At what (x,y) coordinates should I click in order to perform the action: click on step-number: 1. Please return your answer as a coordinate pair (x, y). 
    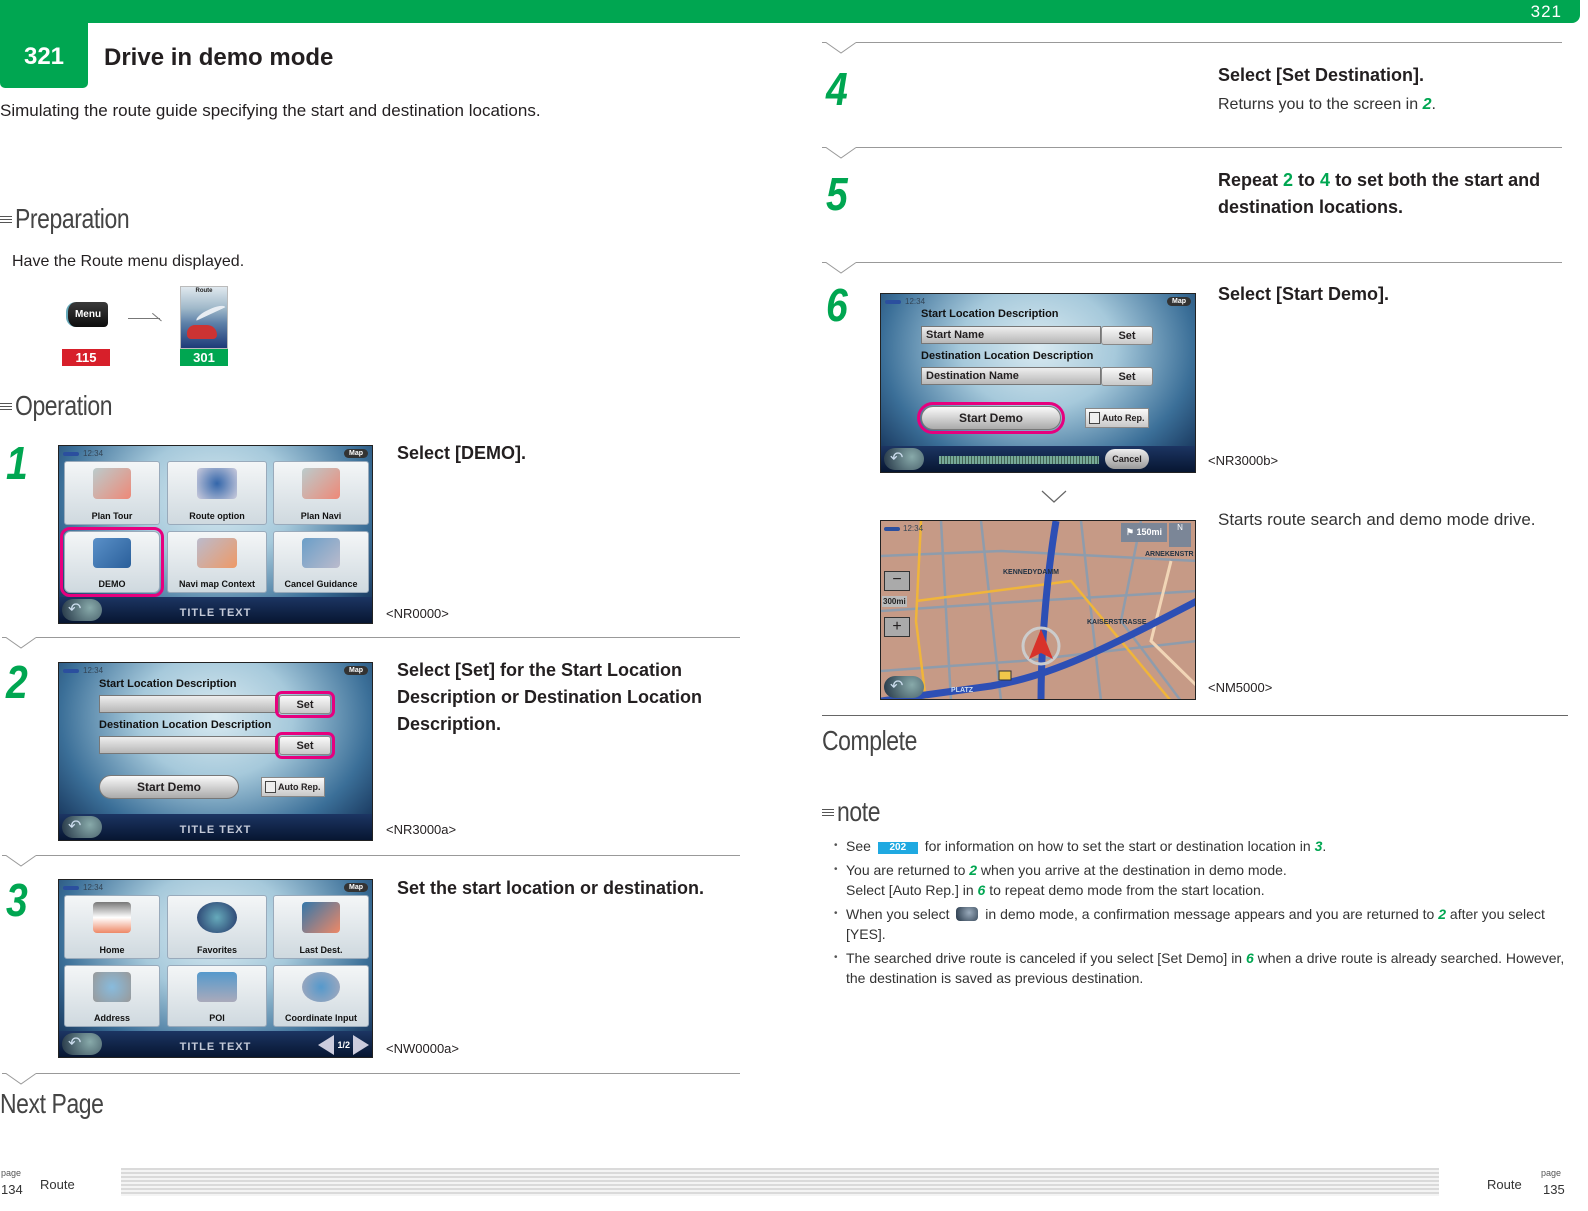
    Looking at the image, I should click on (17, 463).